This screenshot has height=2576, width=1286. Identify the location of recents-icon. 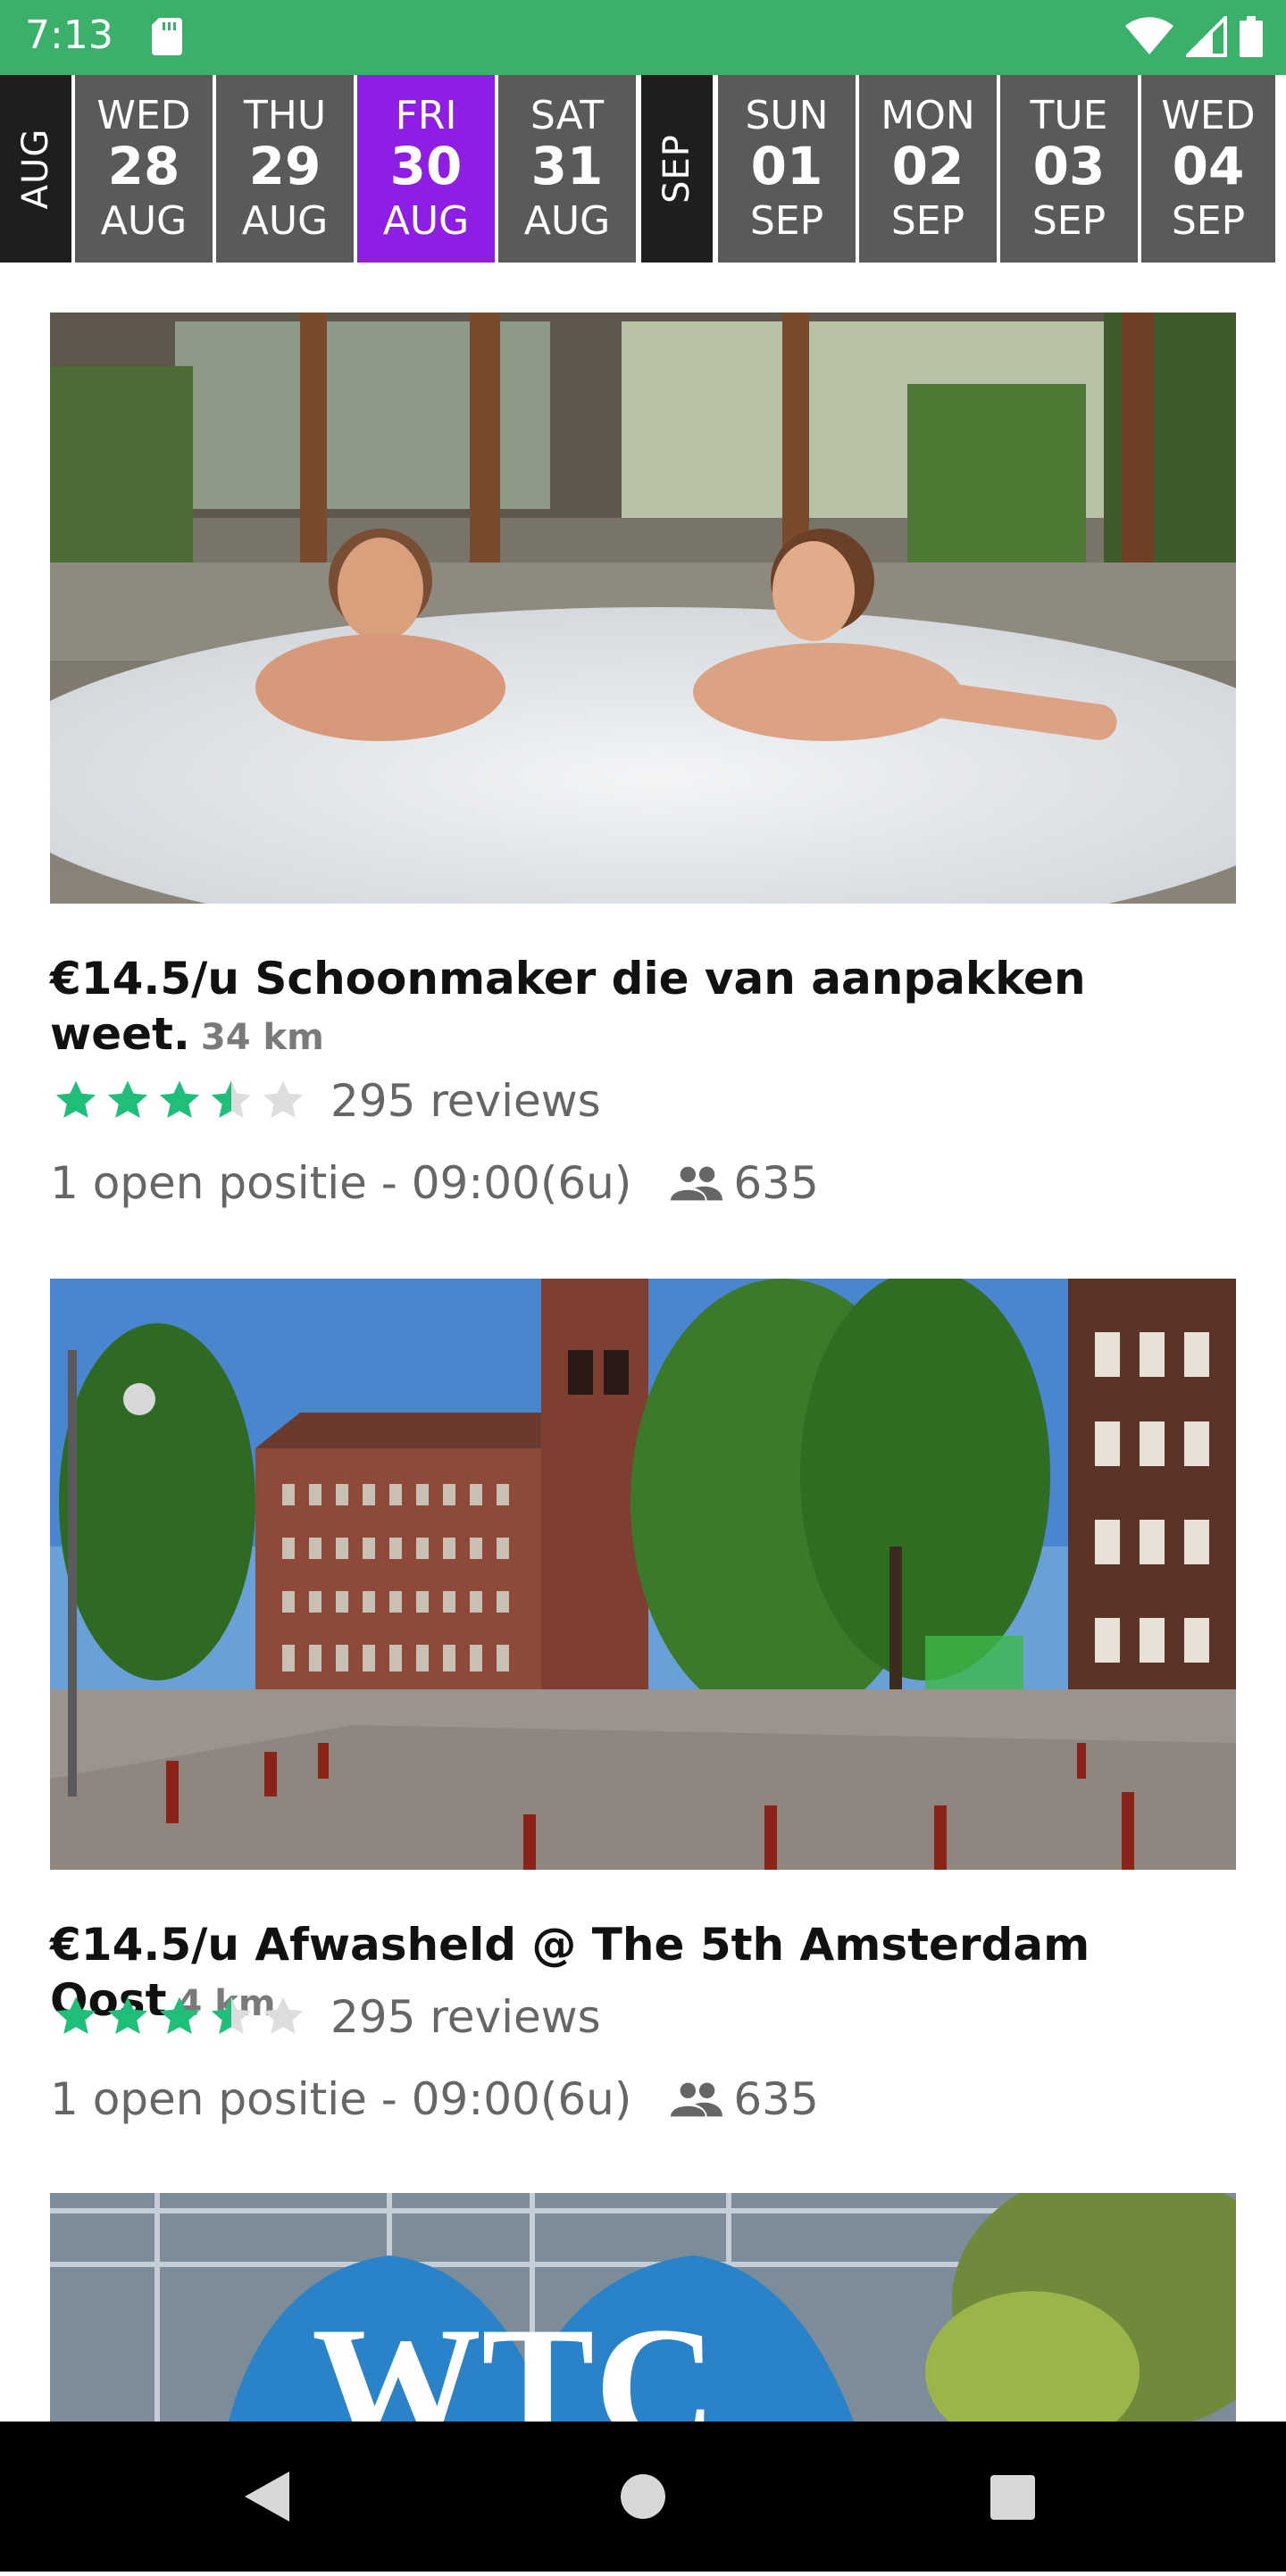
(1013, 2497).